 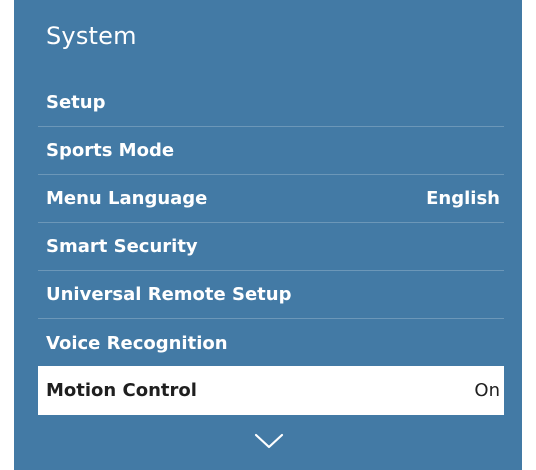 I want to click on menu-item-universal-remote-setup: Universal Remote Setup, so click(x=271, y=295).